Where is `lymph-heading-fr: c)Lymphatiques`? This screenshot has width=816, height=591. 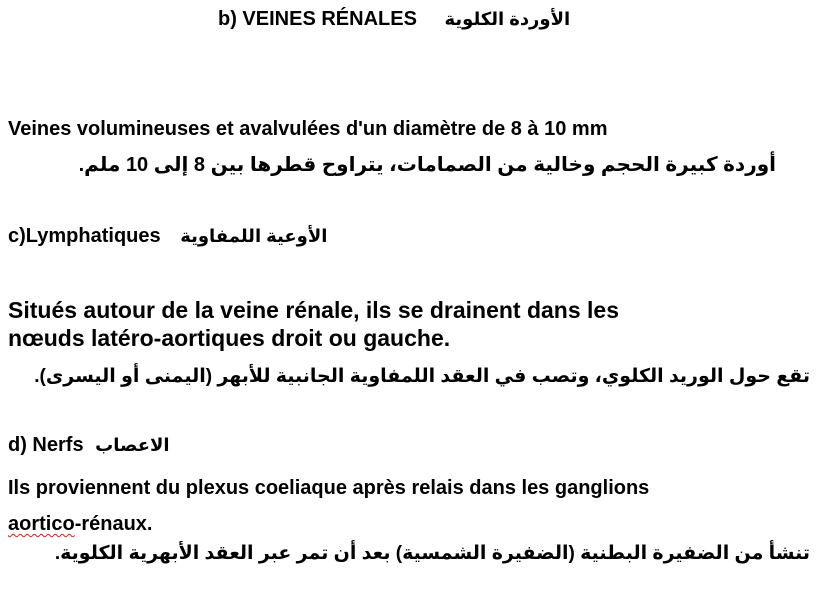 lymph-heading-fr: c)Lymphatiques is located at coordinates (84, 236).